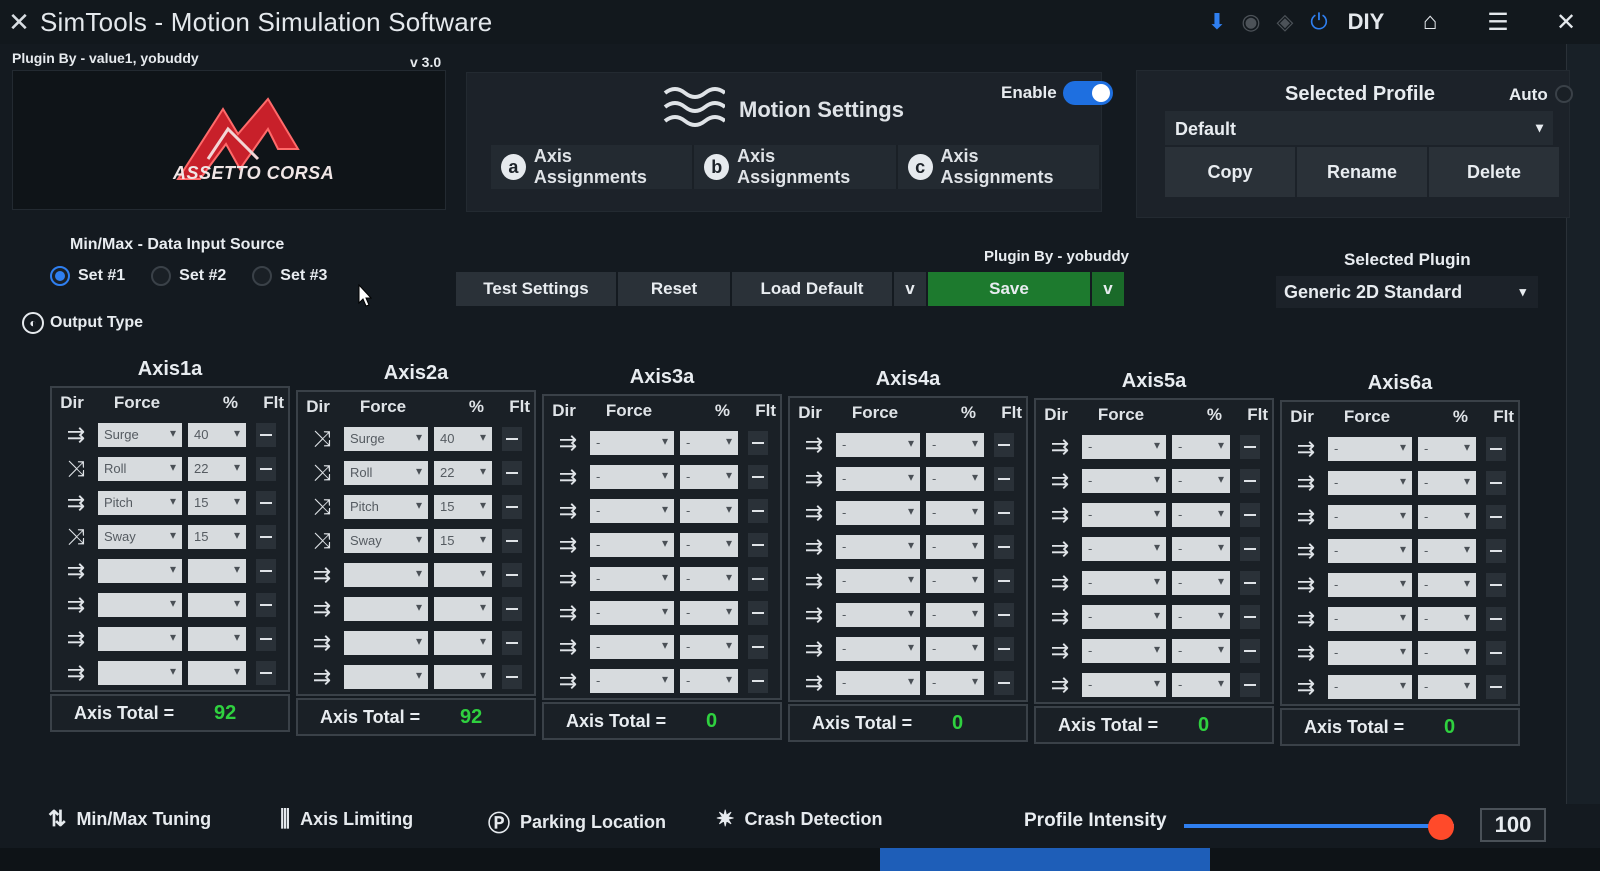 This screenshot has width=1600, height=871. What do you see at coordinates (140, 503) in the screenshot?
I see `force-select: Pitch` at bounding box center [140, 503].